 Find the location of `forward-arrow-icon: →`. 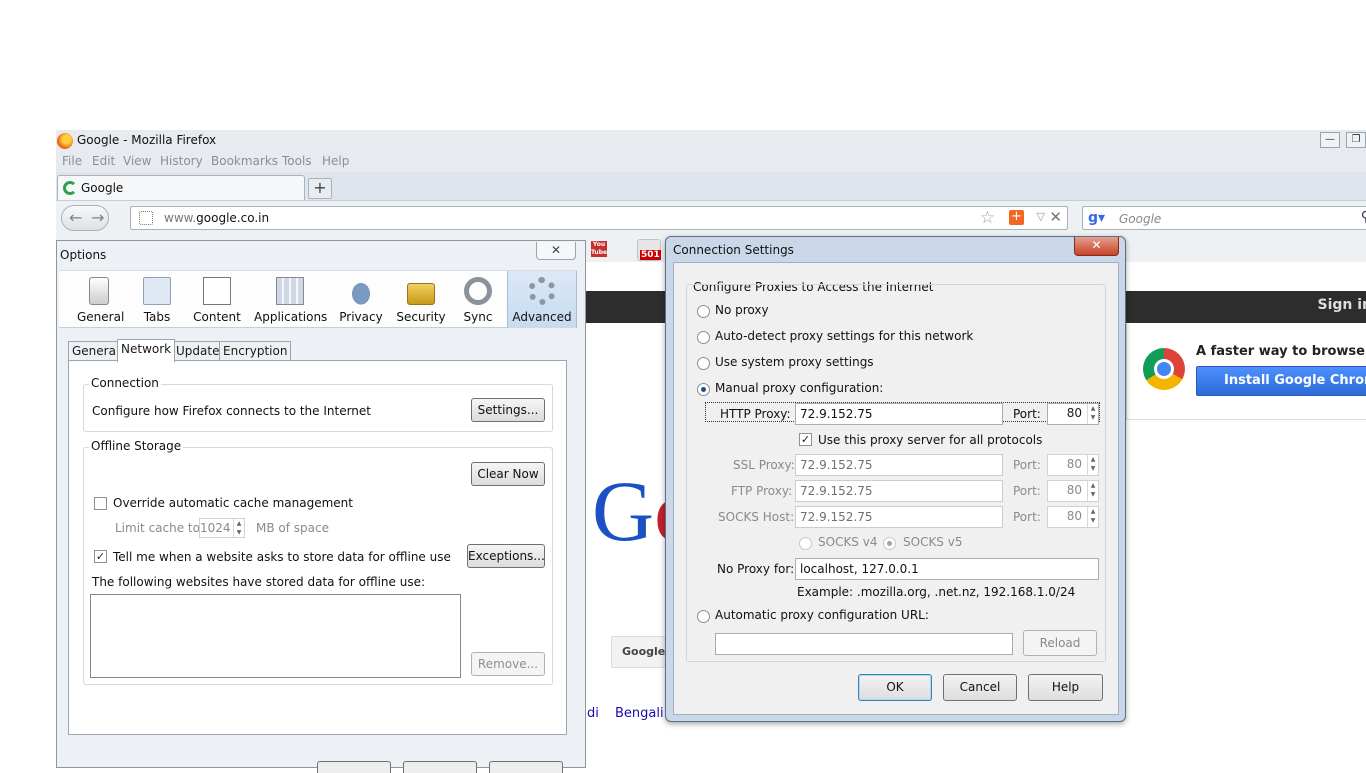

forward-arrow-icon: → is located at coordinates (97, 218).